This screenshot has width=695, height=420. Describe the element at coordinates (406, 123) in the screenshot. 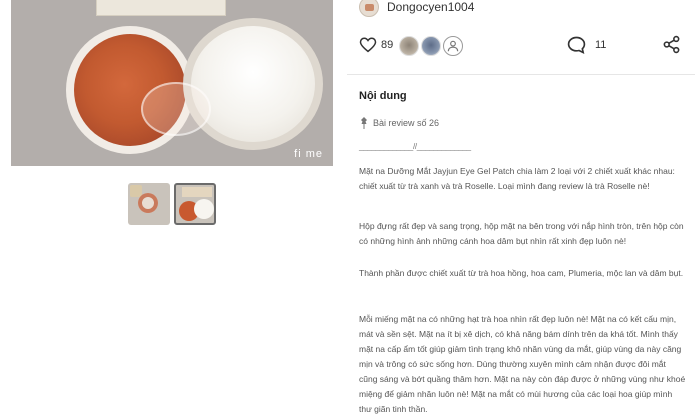

I see `tag-label: Bài review số 26` at that location.